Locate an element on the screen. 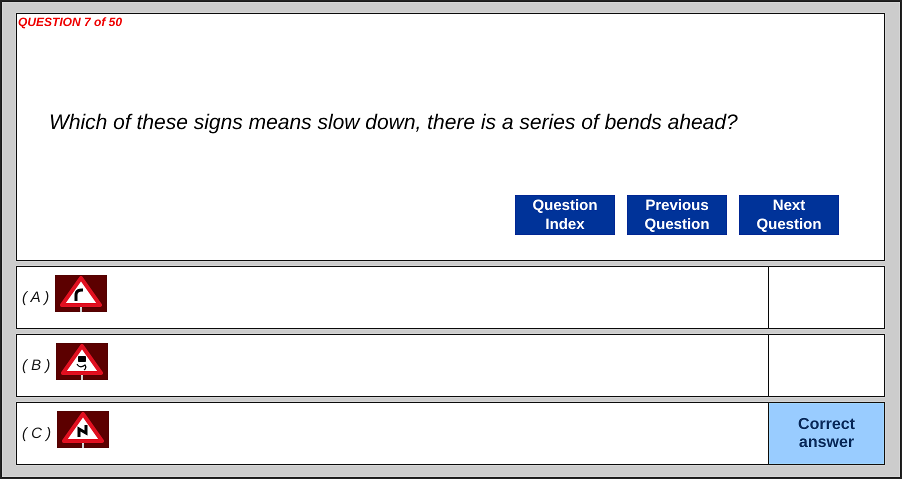 Image resolution: width=902 pixels, height=479 pixels. question-counter: QUESTION 7 of 50 is located at coordinates (69, 21).